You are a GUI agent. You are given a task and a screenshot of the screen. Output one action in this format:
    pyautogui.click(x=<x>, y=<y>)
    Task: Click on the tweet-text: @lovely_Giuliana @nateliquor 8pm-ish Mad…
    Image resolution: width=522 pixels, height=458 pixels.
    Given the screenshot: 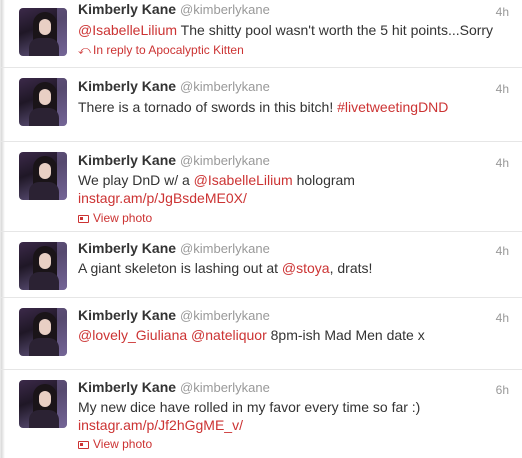 What is the action you would take?
    pyautogui.click(x=251, y=335)
    